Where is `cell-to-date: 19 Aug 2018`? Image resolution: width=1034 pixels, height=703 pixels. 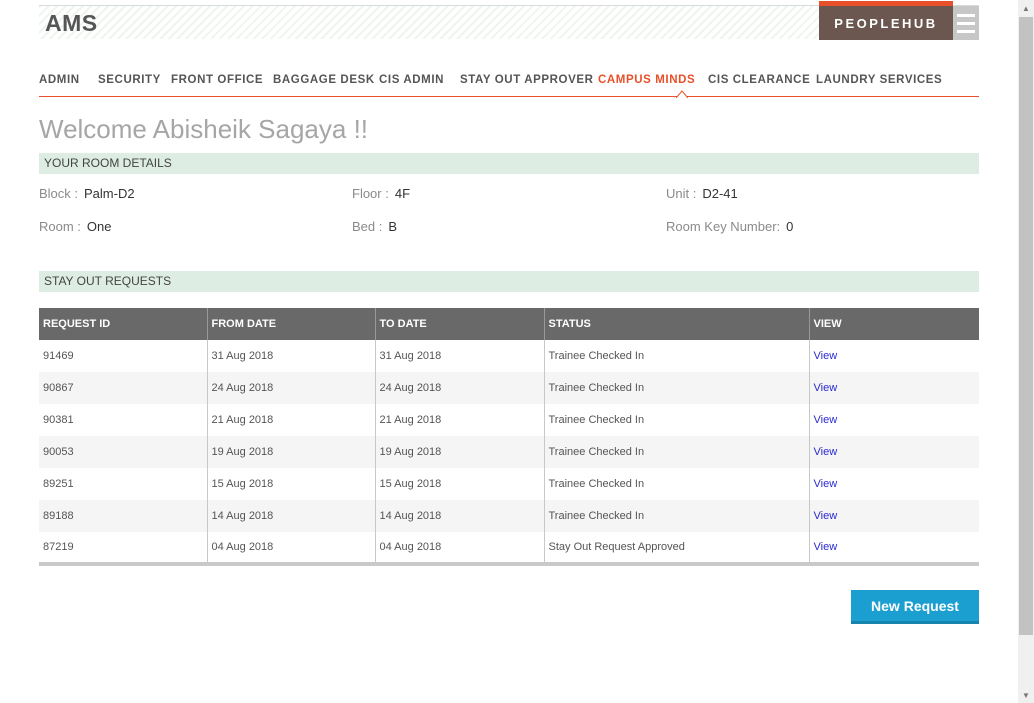 cell-to-date: 19 Aug 2018 is located at coordinates (460, 452).